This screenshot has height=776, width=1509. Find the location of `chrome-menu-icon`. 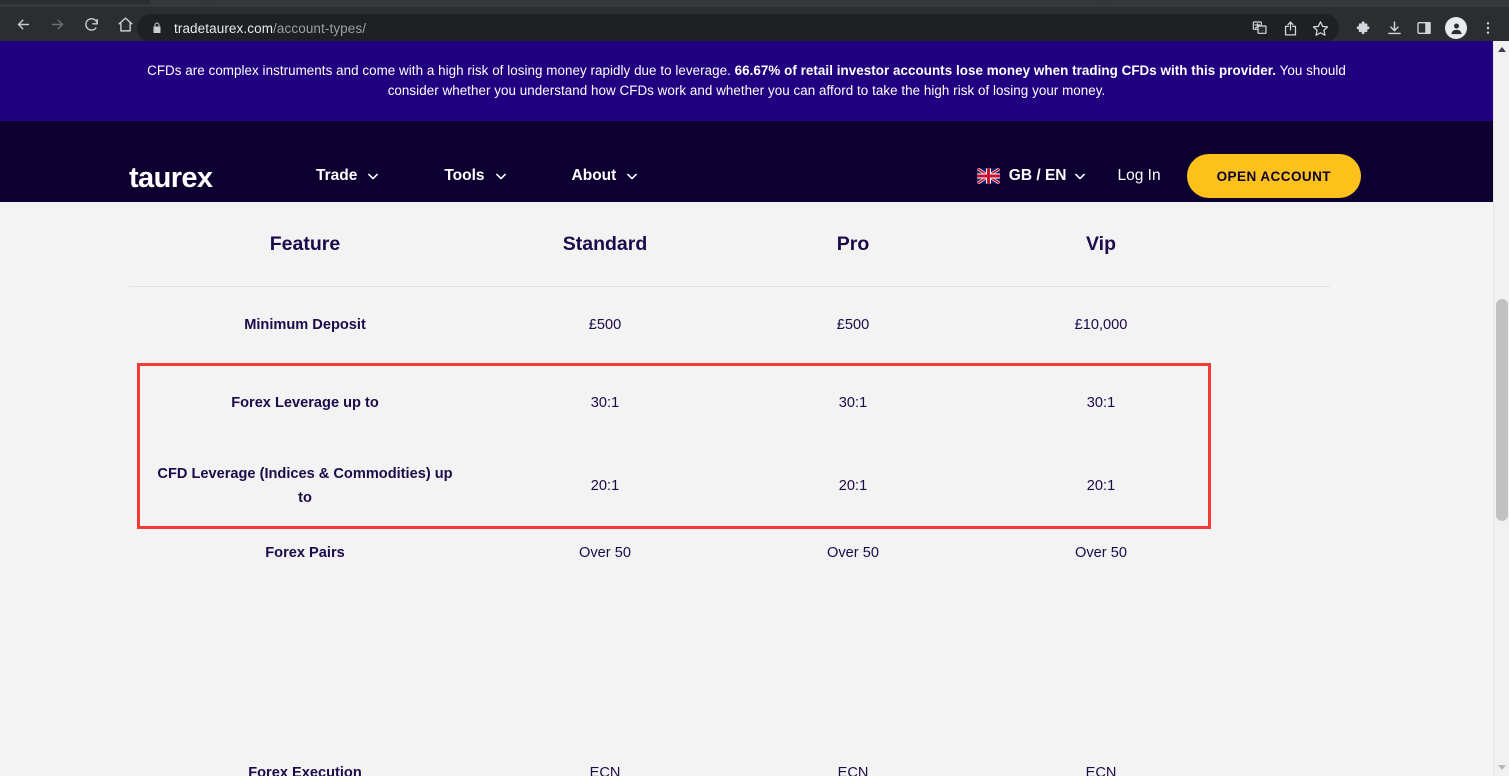

chrome-menu-icon is located at coordinates (1488, 28).